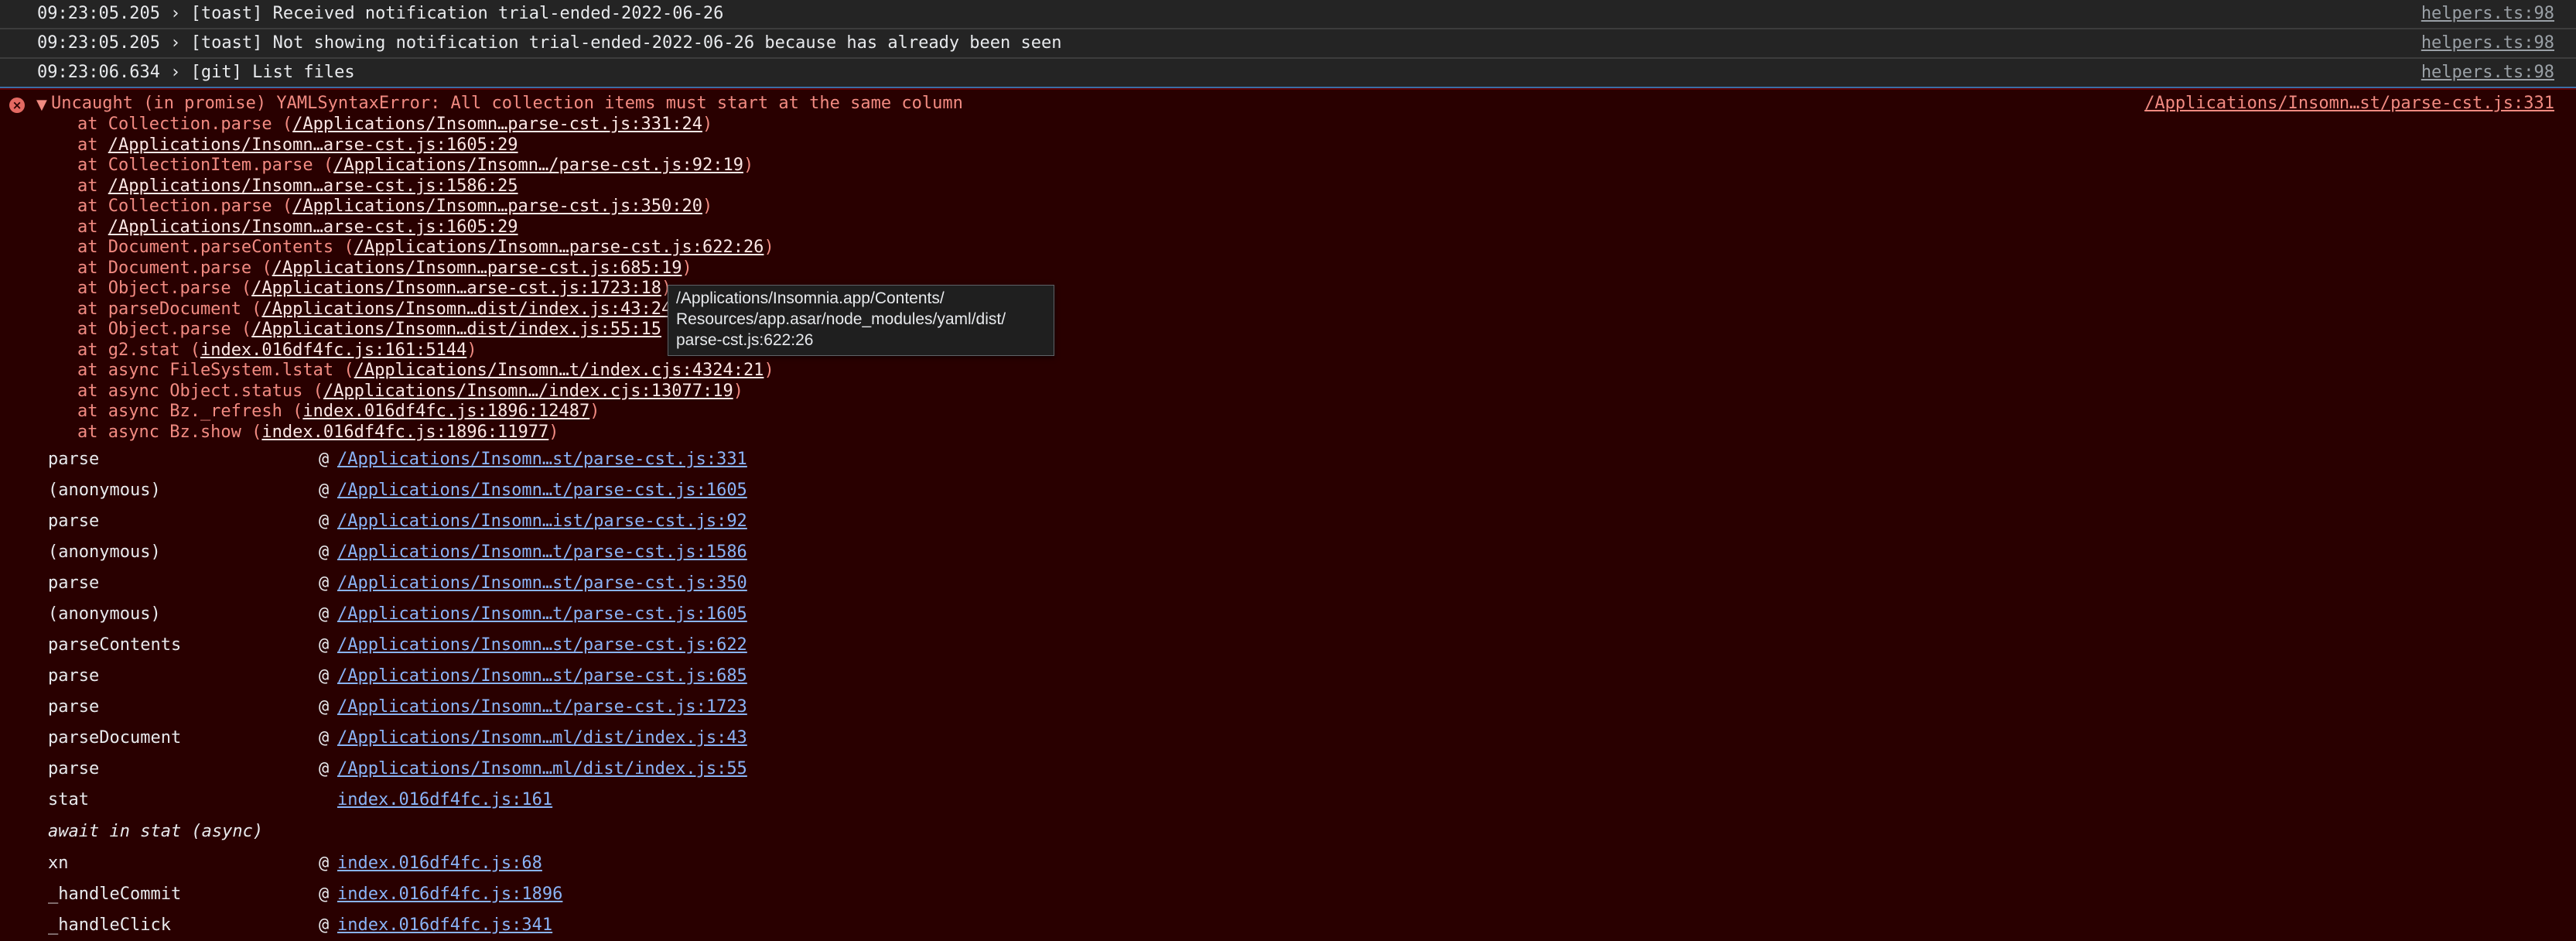  What do you see at coordinates (196, 72) in the screenshot?
I see `log-message: 09:23:06.634 › [git] List files` at bounding box center [196, 72].